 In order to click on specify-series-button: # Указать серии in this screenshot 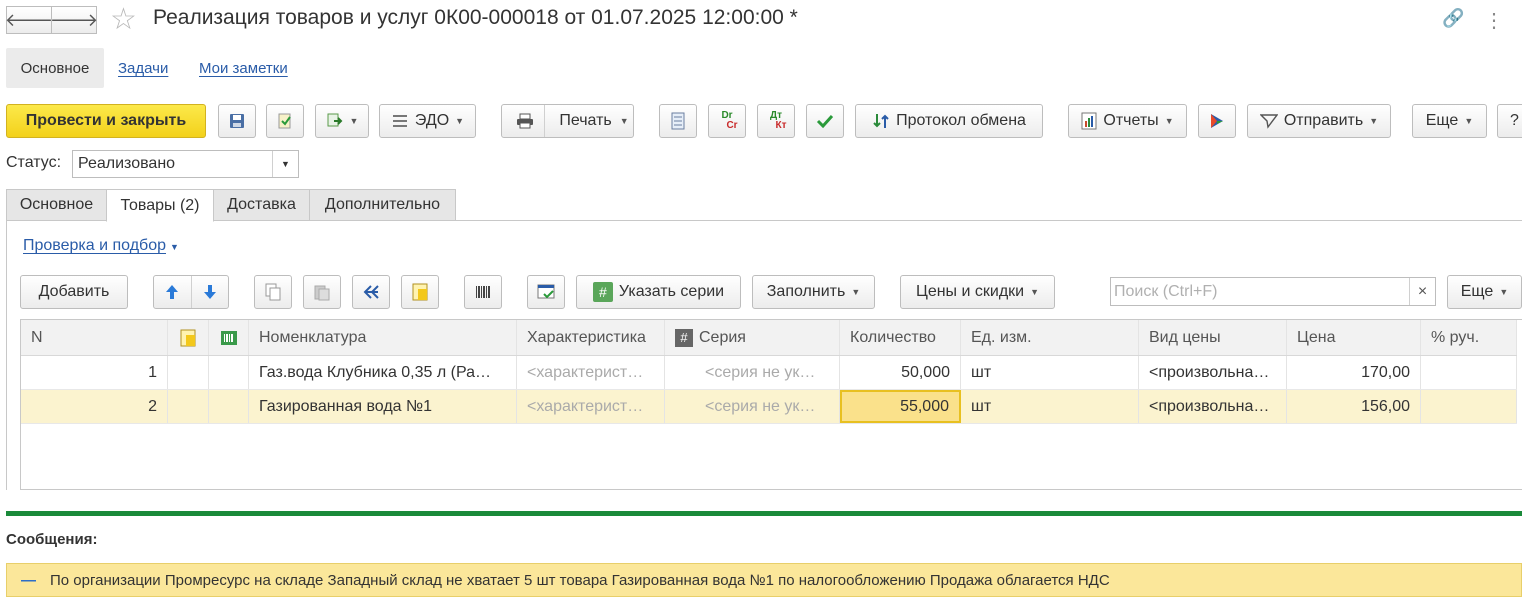, I will do `click(658, 292)`.